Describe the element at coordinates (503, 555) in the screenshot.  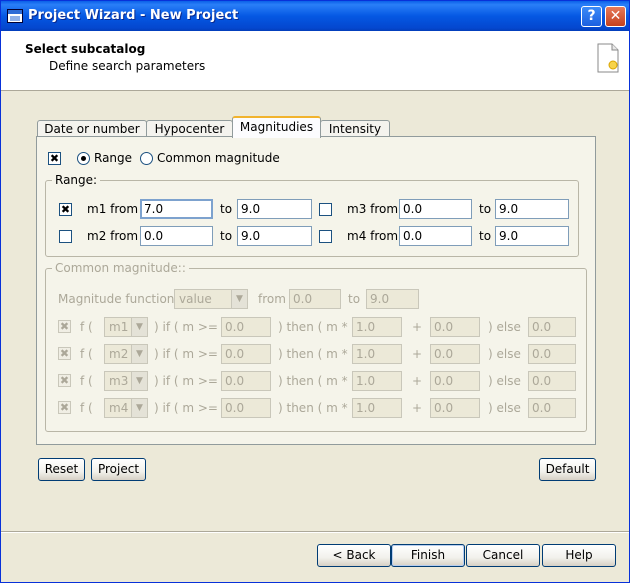
I see `cancel-button: Cancel` at that location.